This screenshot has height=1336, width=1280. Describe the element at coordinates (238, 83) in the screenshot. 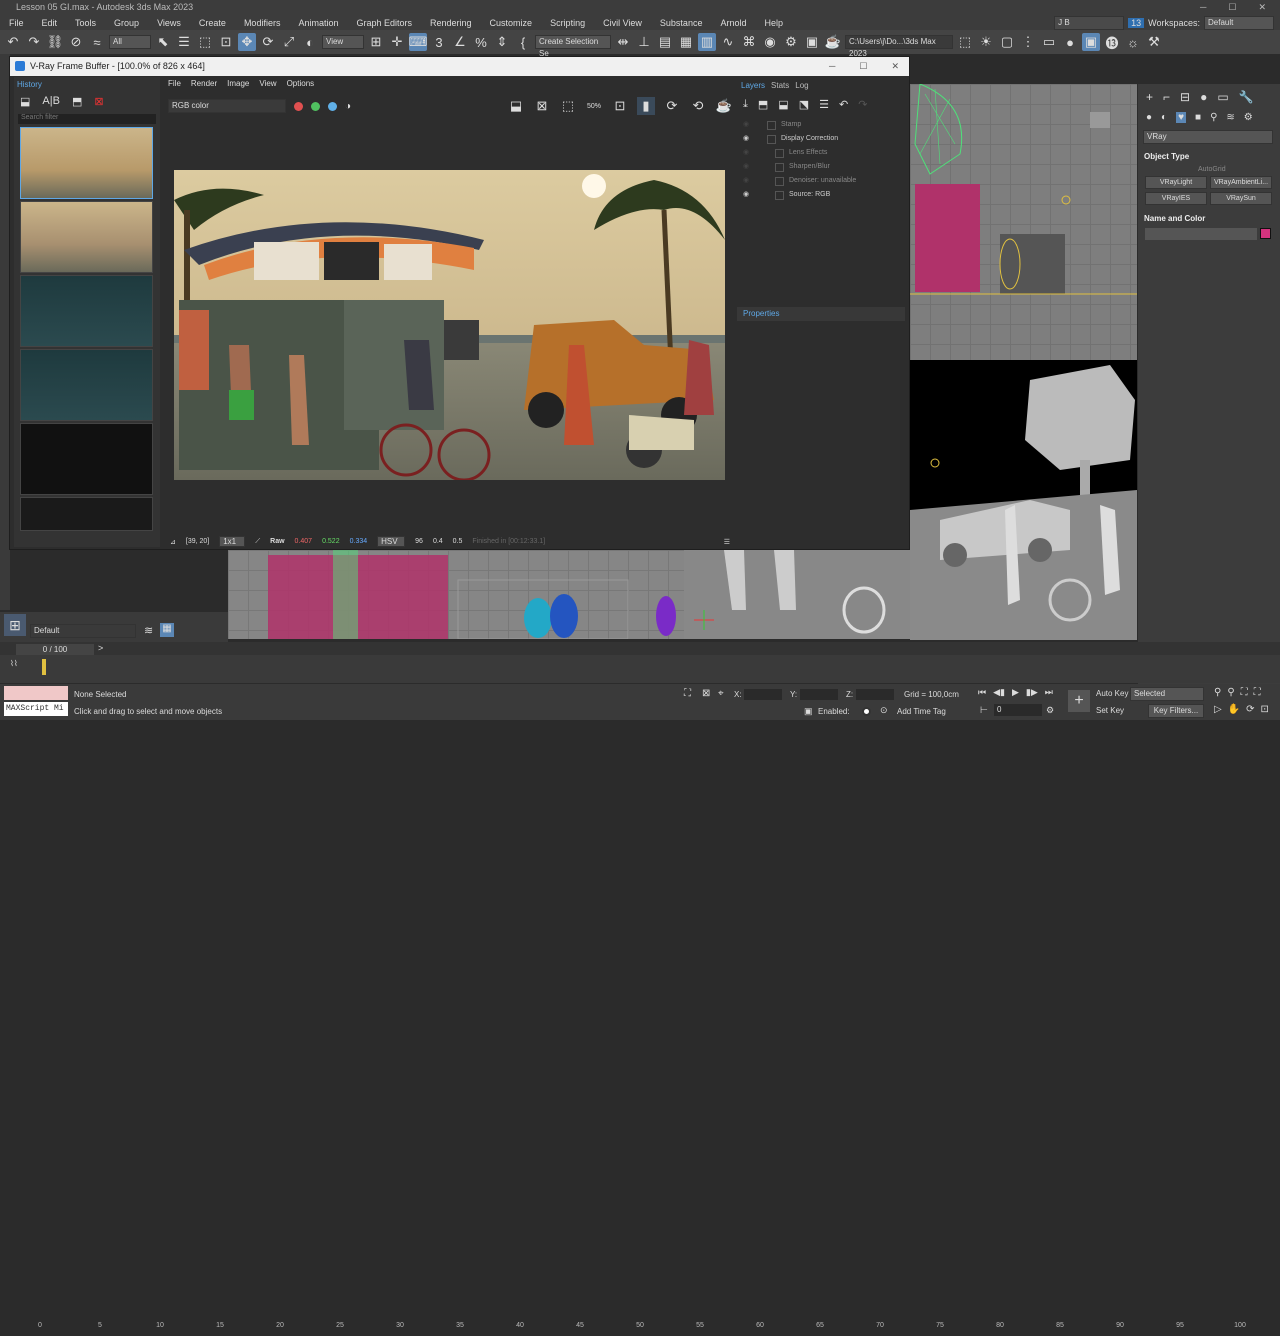

I see `vfb-menu-image: Image` at that location.